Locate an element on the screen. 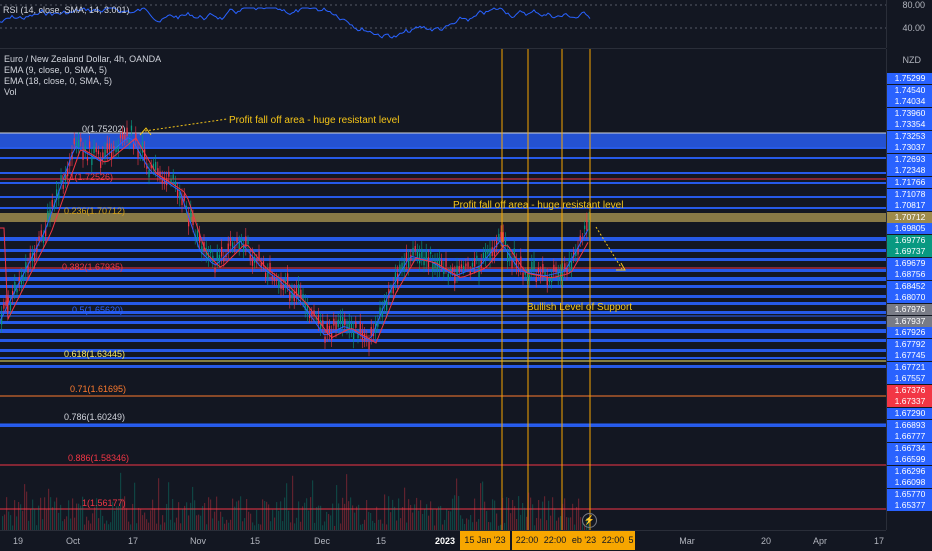 Image resolution: width=932 pixels, height=551 pixels. price-axis-label: 1.67937 is located at coordinates (909, 321).